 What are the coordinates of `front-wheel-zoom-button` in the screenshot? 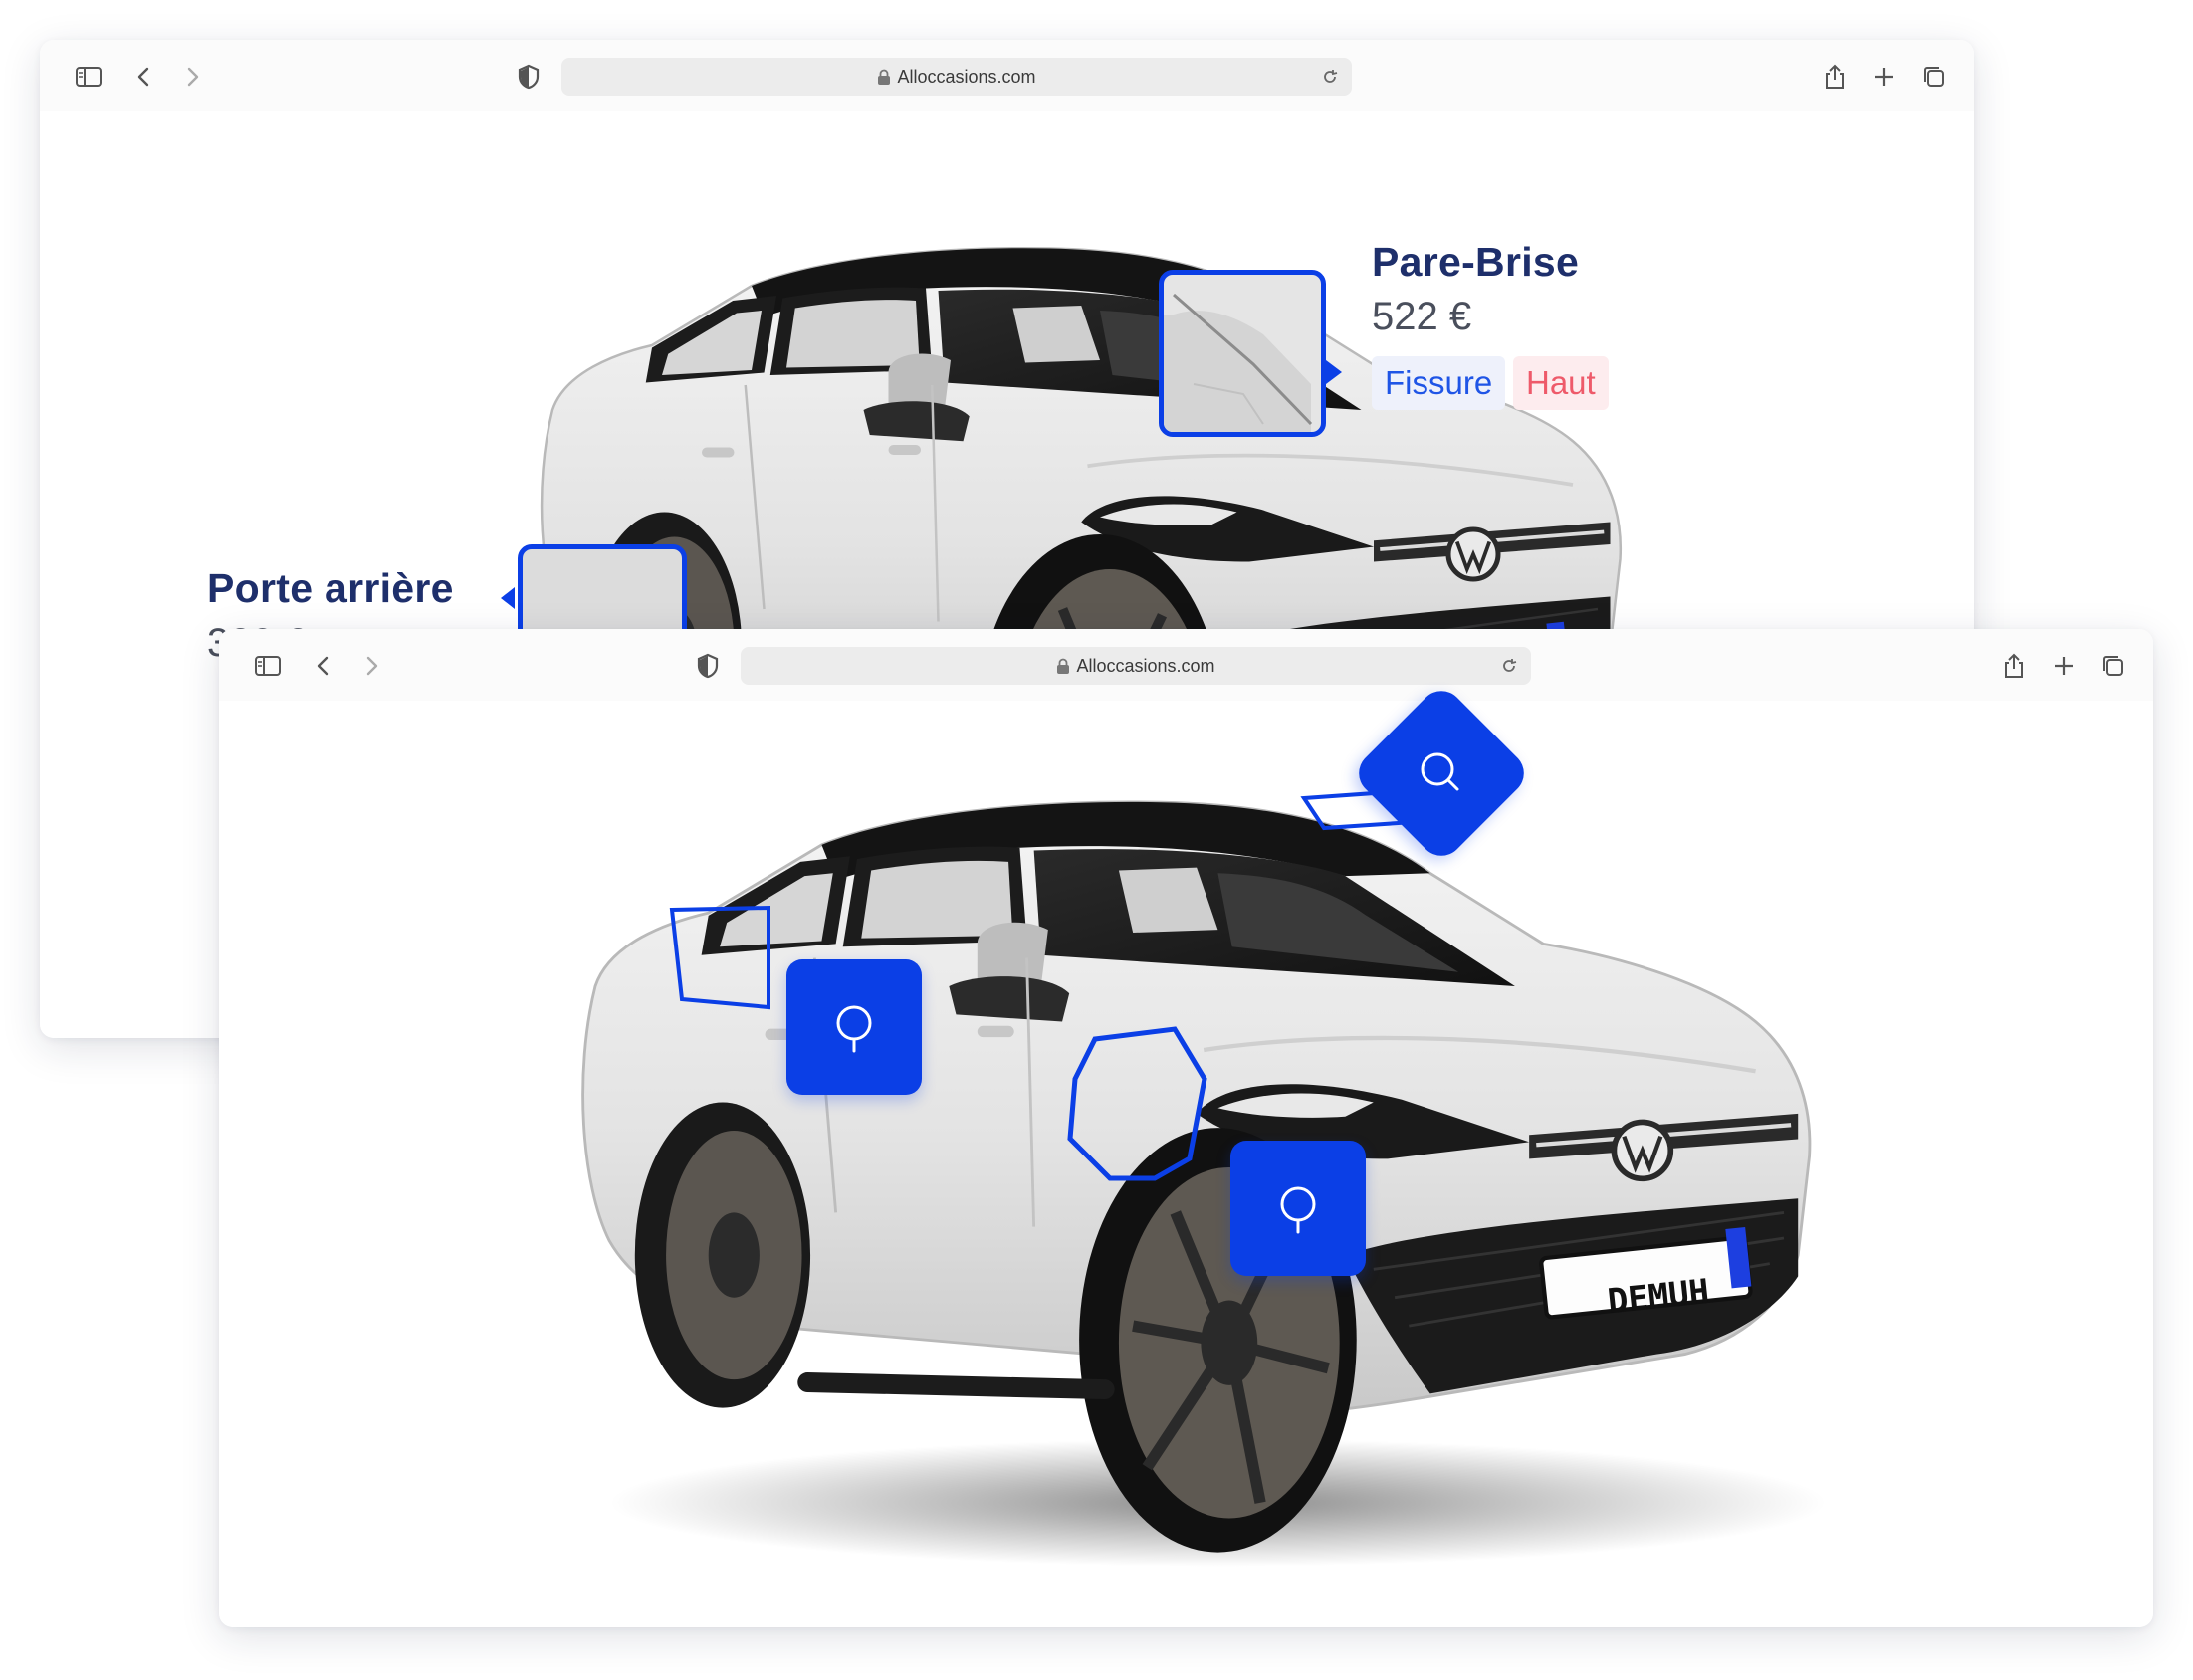 It's located at (1298, 1208).